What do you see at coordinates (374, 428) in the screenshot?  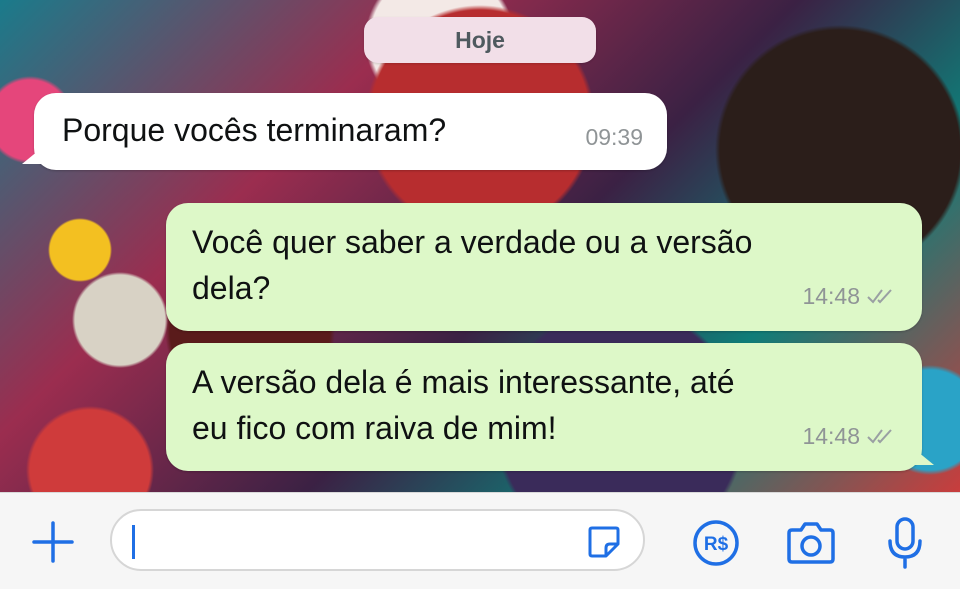 I see `message-line: eu fico com raiva de mim!` at bounding box center [374, 428].